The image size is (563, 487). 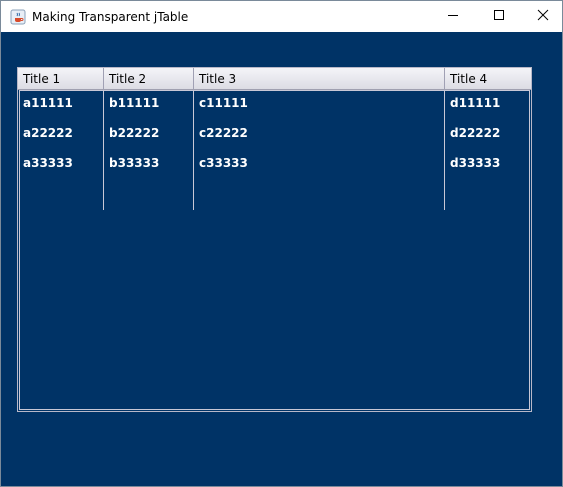 I want to click on table-header: Title 1 Title 2 Title 3 Title 4, so click(x=274, y=79).